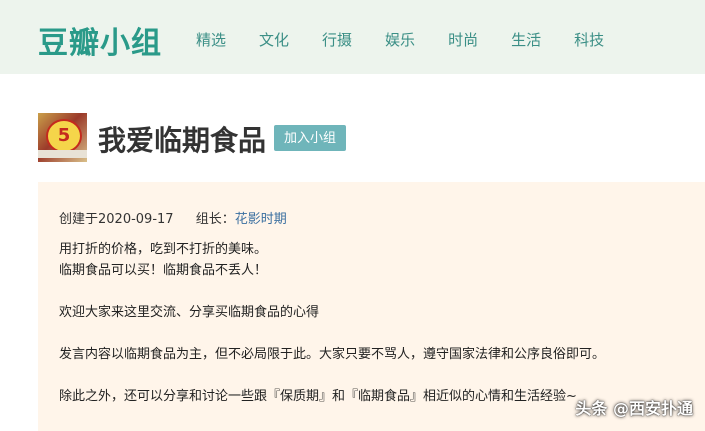 This screenshot has width=705, height=431. What do you see at coordinates (368, 138) in the screenshot?
I see `group-header: 5 我爱临期食品 加入小组` at bounding box center [368, 138].